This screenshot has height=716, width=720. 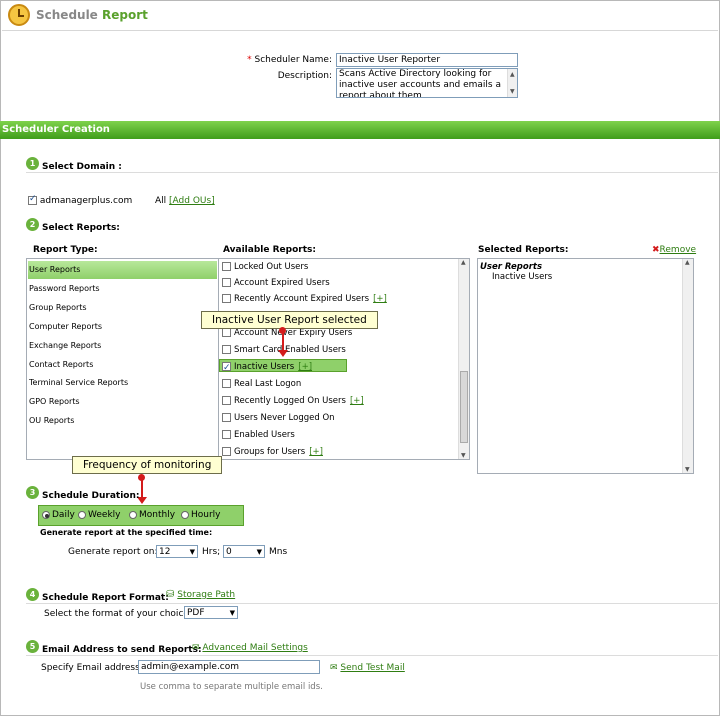 I want to click on minutes-select: 0 ▼, so click(x=244, y=551).